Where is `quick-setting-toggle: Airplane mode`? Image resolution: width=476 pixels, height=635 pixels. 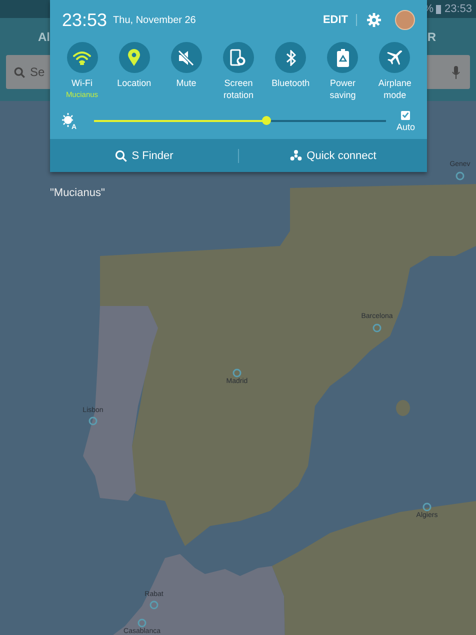
quick-setting-toggle: Airplane mode is located at coordinates (394, 71).